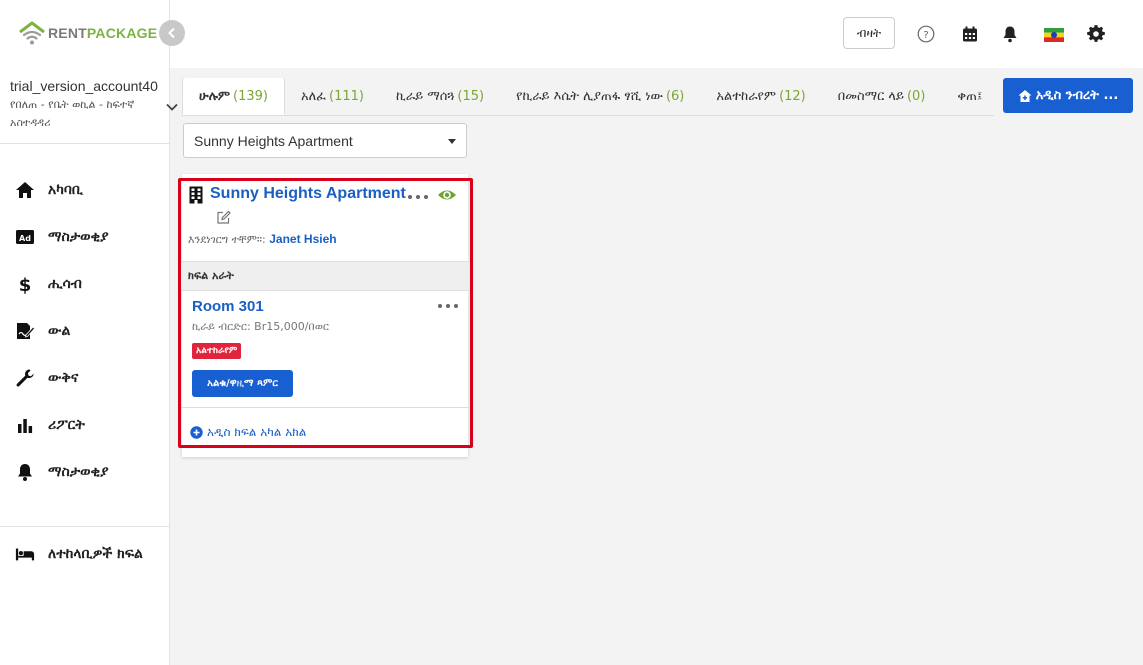 This screenshot has height=665, width=1143. What do you see at coordinates (103, 33) in the screenshot?
I see `brand-name: RENTPACKAGE` at bounding box center [103, 33].